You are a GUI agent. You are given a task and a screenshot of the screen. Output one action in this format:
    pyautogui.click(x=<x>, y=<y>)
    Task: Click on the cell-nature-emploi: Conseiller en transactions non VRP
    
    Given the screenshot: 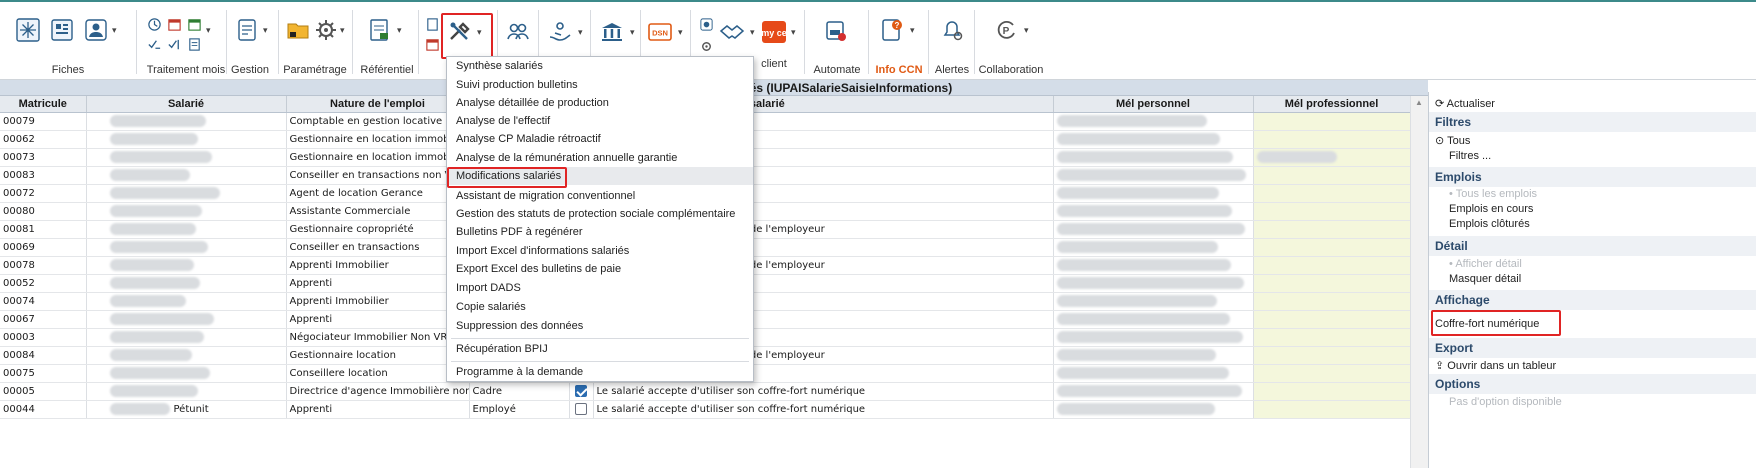 What is the action you would take?
    pyautogui.click(x=378, y=175)
    